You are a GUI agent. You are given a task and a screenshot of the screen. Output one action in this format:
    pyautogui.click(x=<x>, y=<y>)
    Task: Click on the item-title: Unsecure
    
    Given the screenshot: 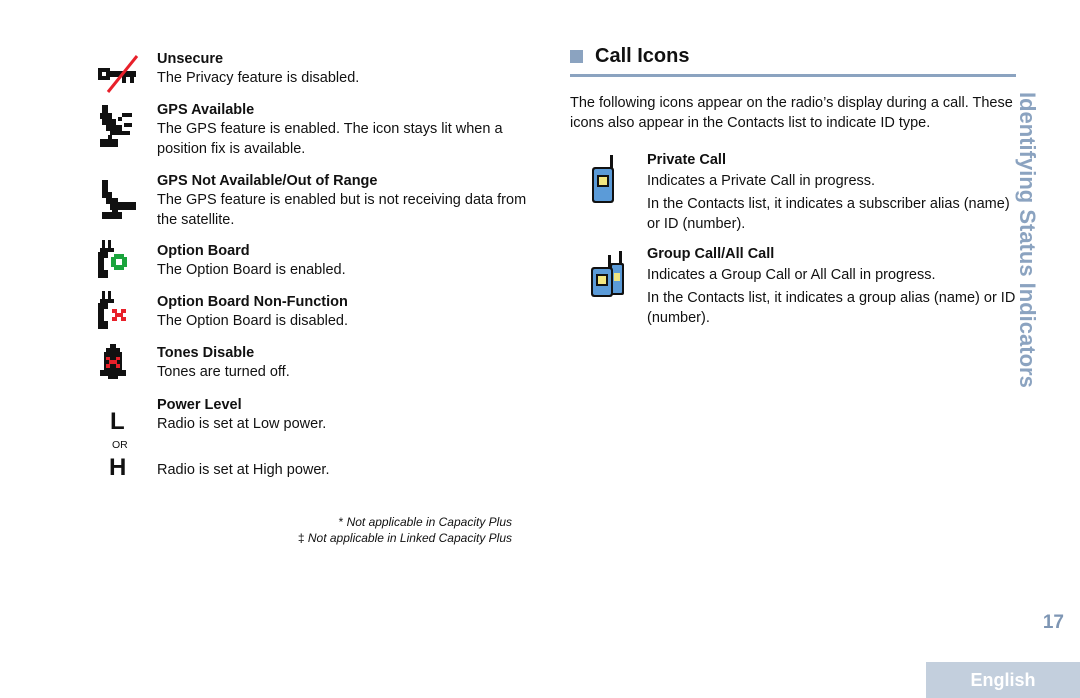 What is the action you would take?
    pyautogui.click(x=190, y=59)
    